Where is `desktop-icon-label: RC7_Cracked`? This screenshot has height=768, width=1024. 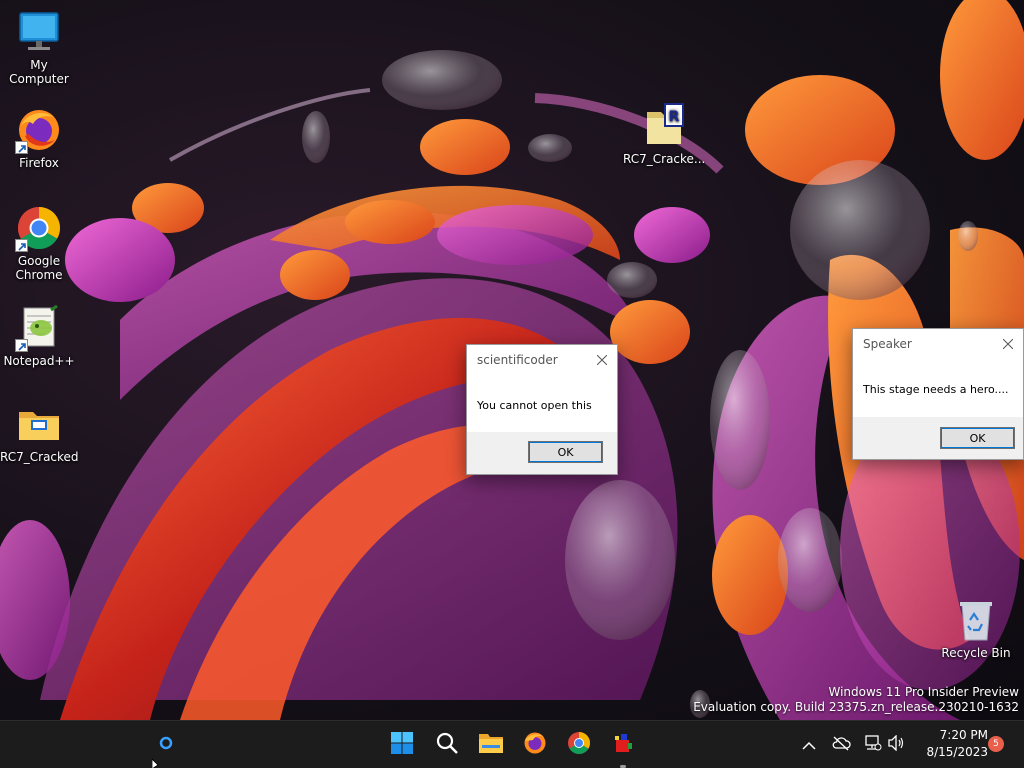
desktop-icon-label: RC7_Cracked is located at coordinates (39, 457).